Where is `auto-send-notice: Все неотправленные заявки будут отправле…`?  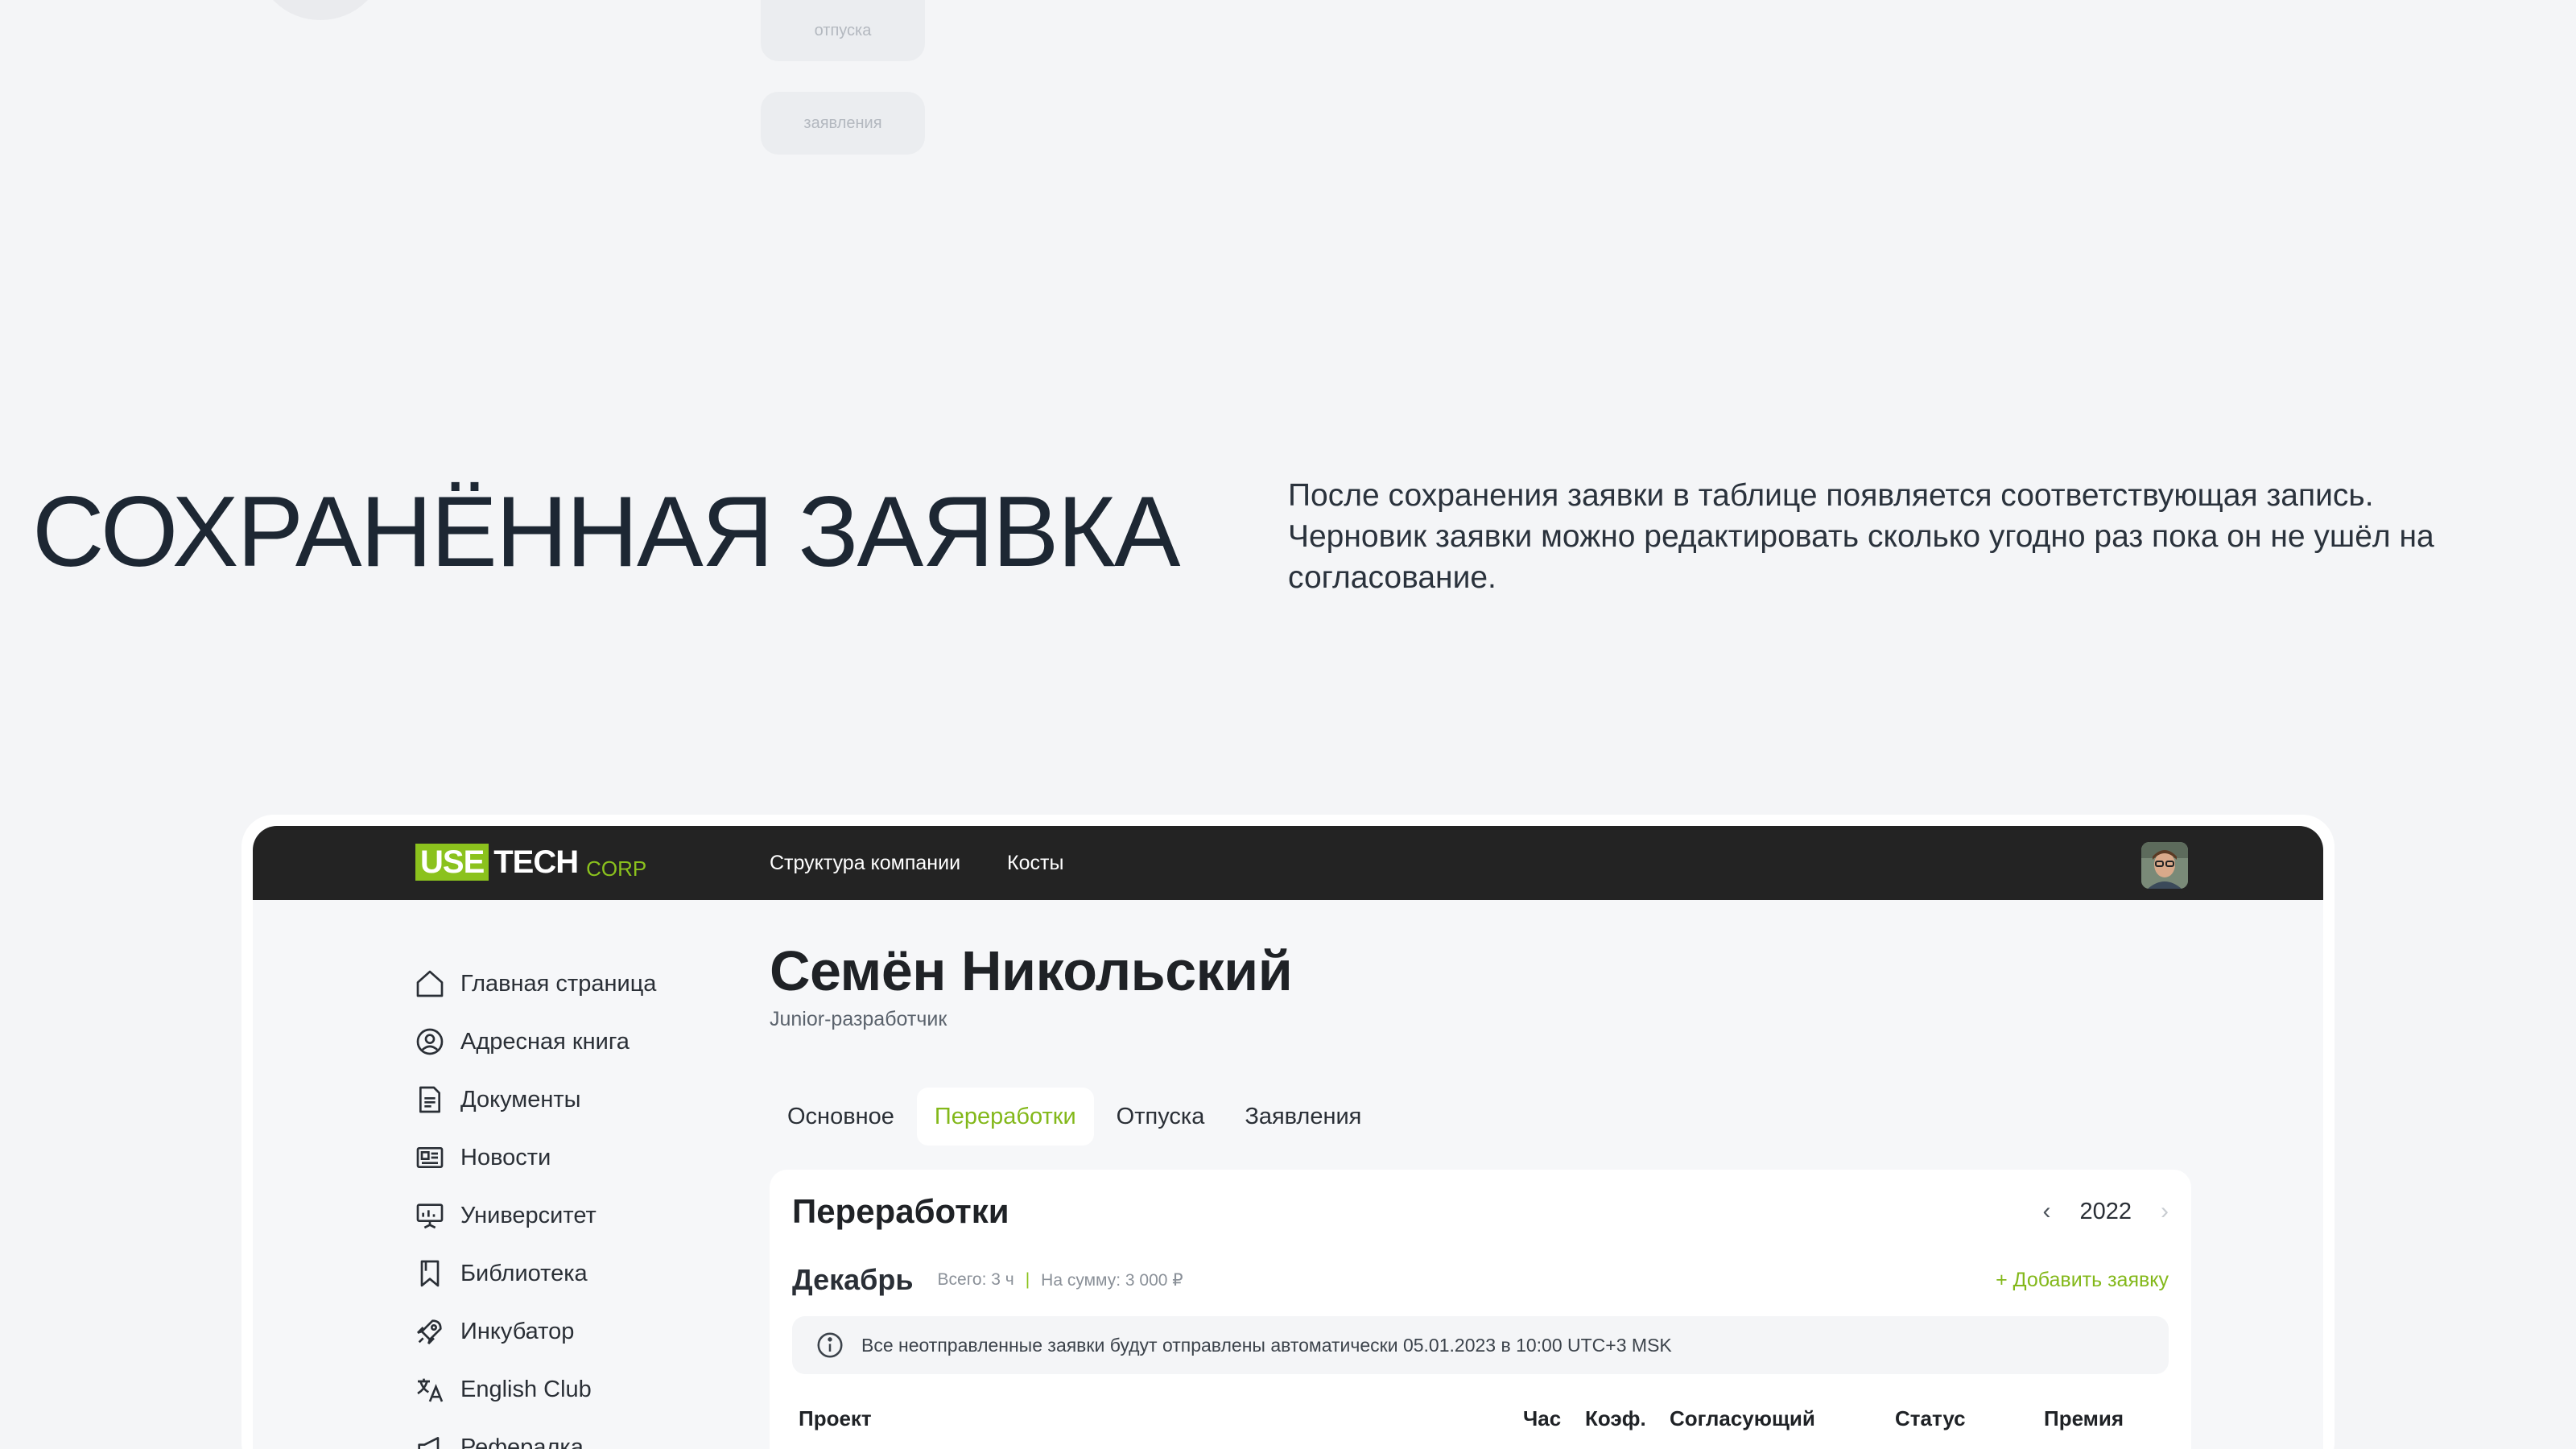 auto-send-notice: Все неотправленные заявки будут отправле… is located at coordinates (1480, 1345).